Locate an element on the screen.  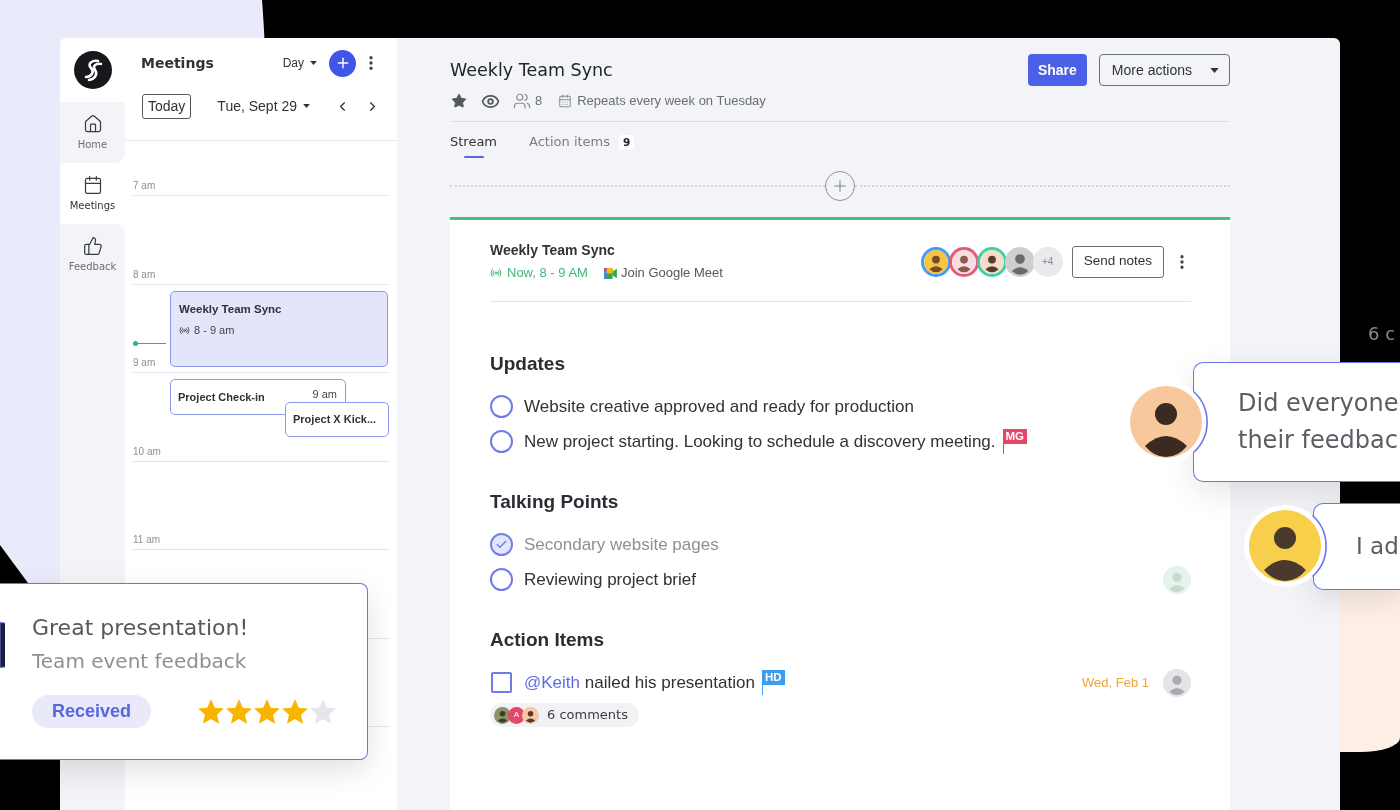
attendee-count: 8 is located at coordinates (539, 101).